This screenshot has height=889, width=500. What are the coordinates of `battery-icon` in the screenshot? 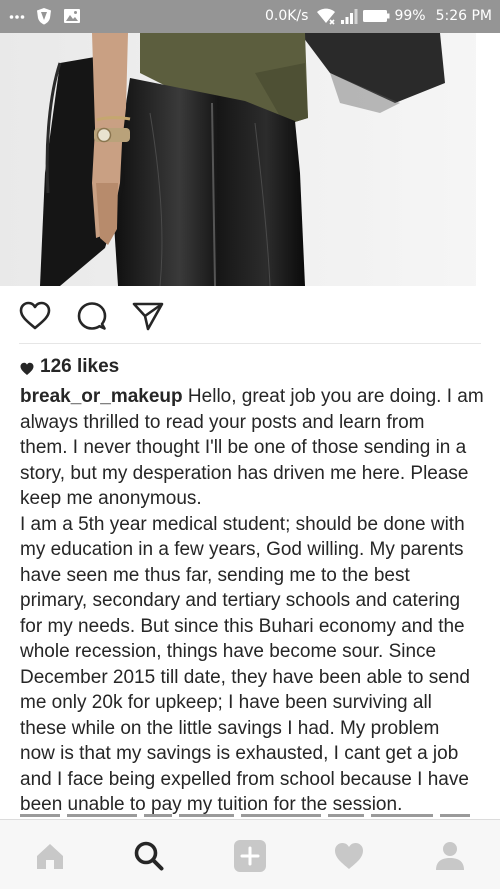 It's located at (376, 16).